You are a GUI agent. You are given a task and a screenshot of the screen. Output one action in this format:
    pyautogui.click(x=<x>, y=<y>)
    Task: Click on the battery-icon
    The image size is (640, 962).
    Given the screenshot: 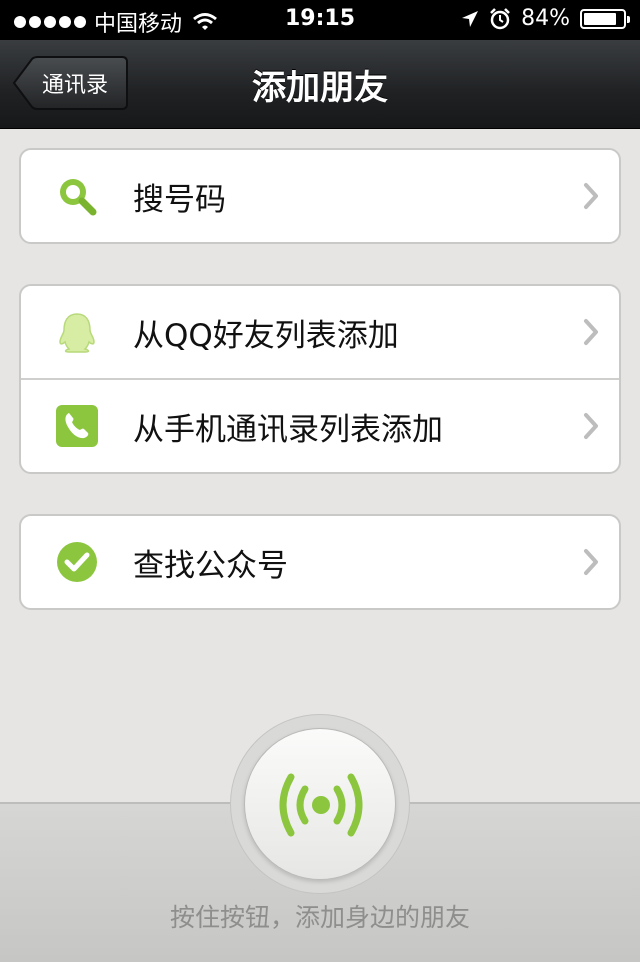 What is the action you would take?
    pyautogui.click(x=605, y=18)
    